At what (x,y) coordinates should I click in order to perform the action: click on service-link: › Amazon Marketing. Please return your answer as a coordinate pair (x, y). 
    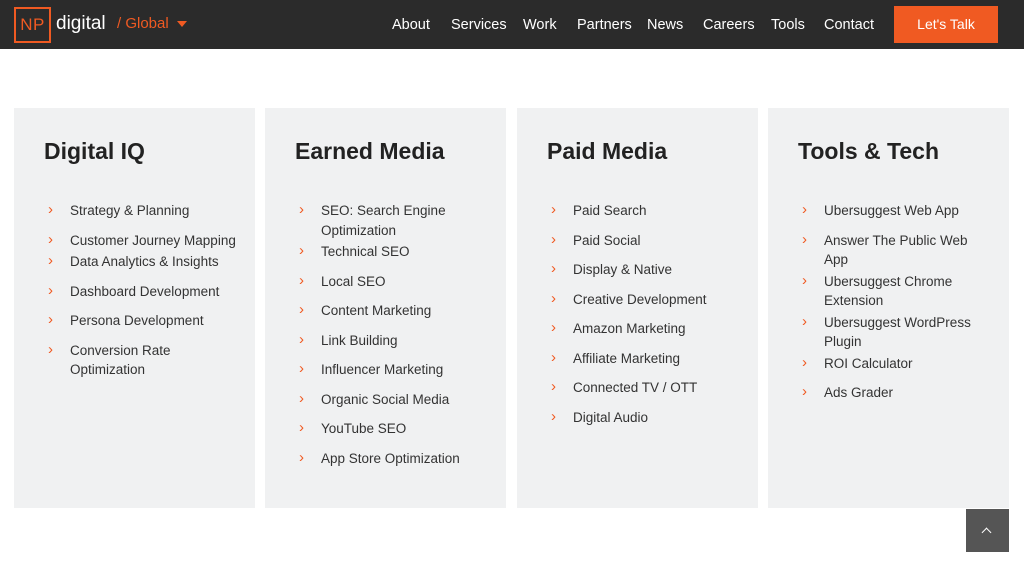
    Looking at the image, I should click on (651, 329).